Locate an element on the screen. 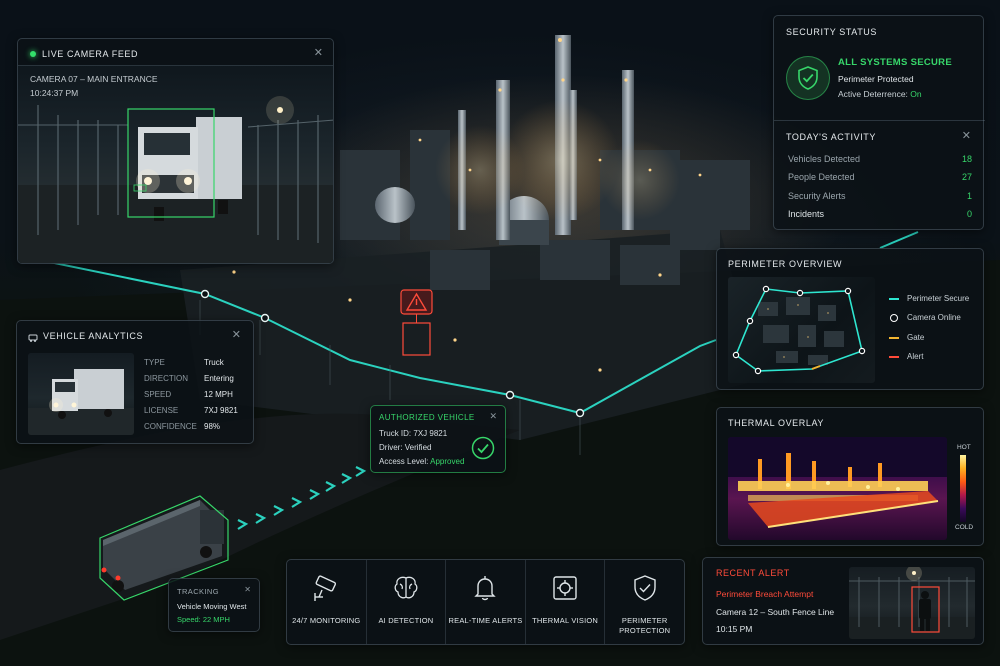 This screenshot has width=1000, height=666. activity-title: TODAY'S ACTIVITY is located at coordinates (831, 137).